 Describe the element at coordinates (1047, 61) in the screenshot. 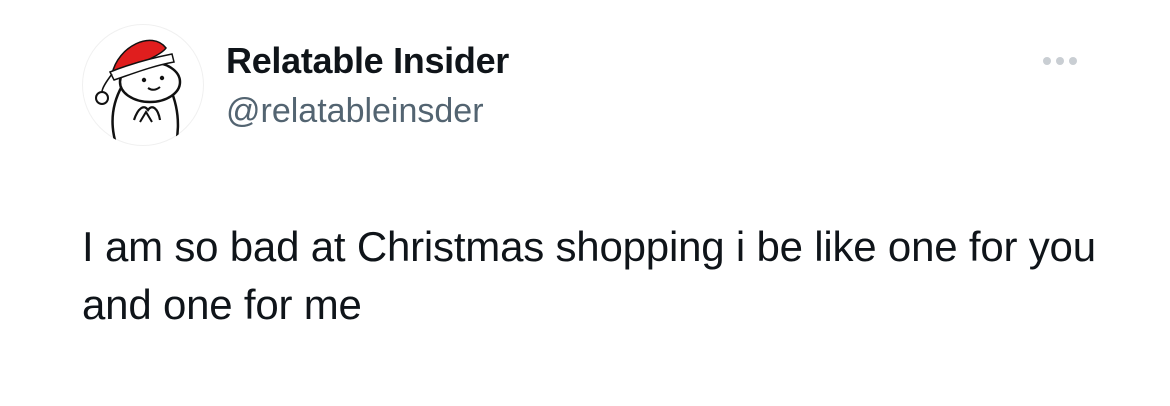

I see `more-horizontal-icon` at that location.